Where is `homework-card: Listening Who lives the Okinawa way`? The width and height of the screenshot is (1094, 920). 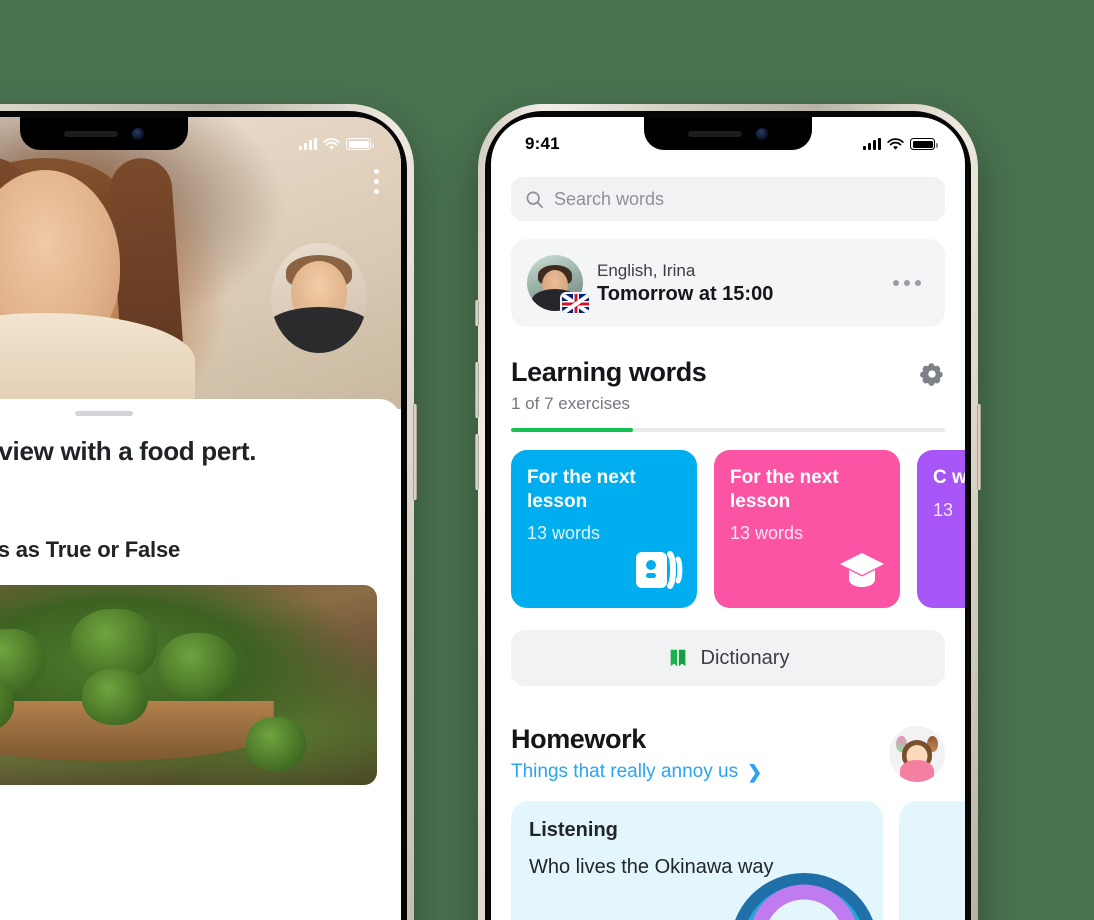
homework-card: Listening Who lives the Okinawa way is located at coordinates (697, 860).